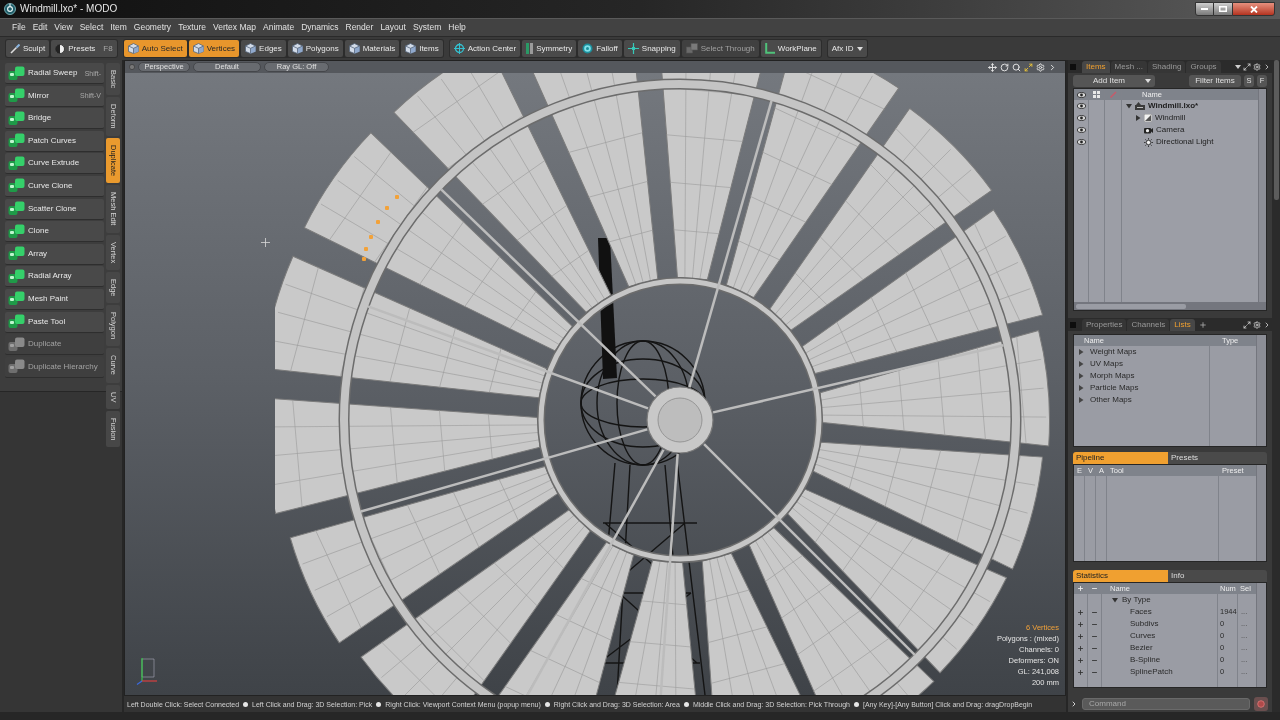  Describe the element at coordinates (132, 67) in the screenshot. I see `viewport-menu-icon` at that location.